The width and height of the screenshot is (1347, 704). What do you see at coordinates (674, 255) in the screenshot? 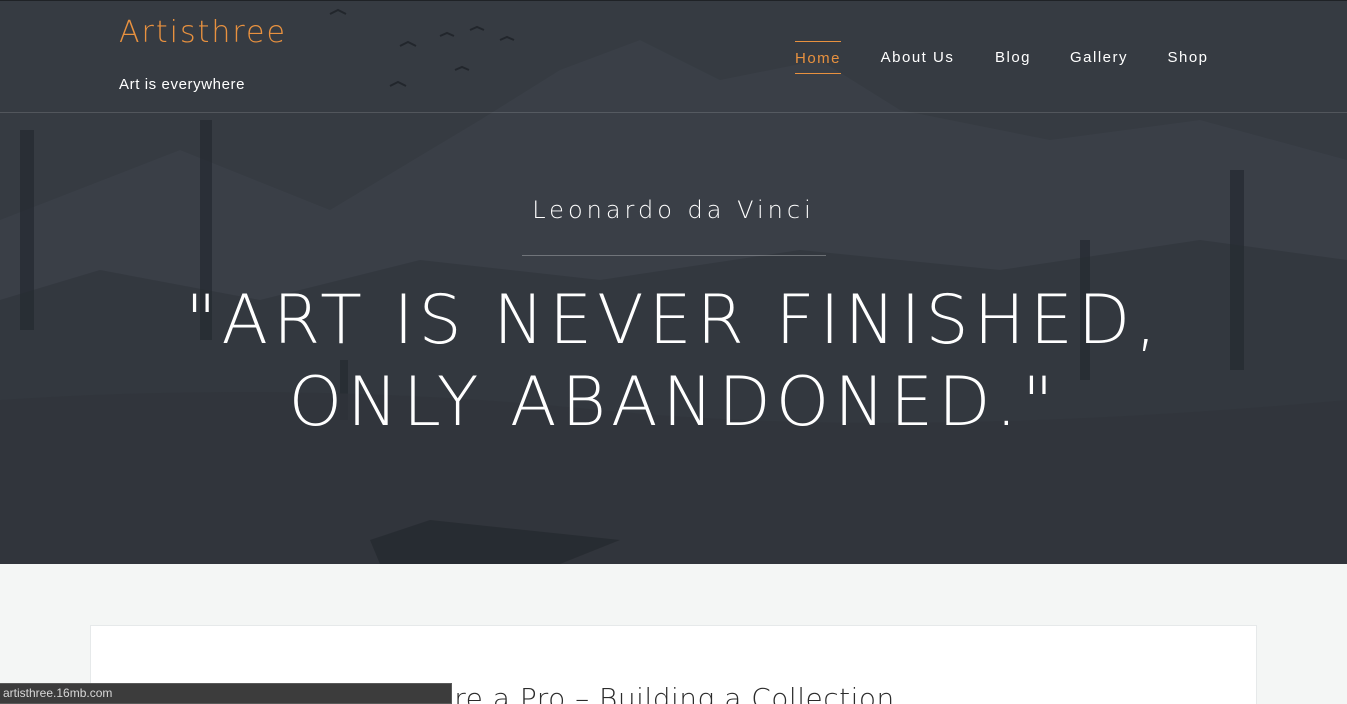
I see `quote-divider` at bounding box center [674, 255].